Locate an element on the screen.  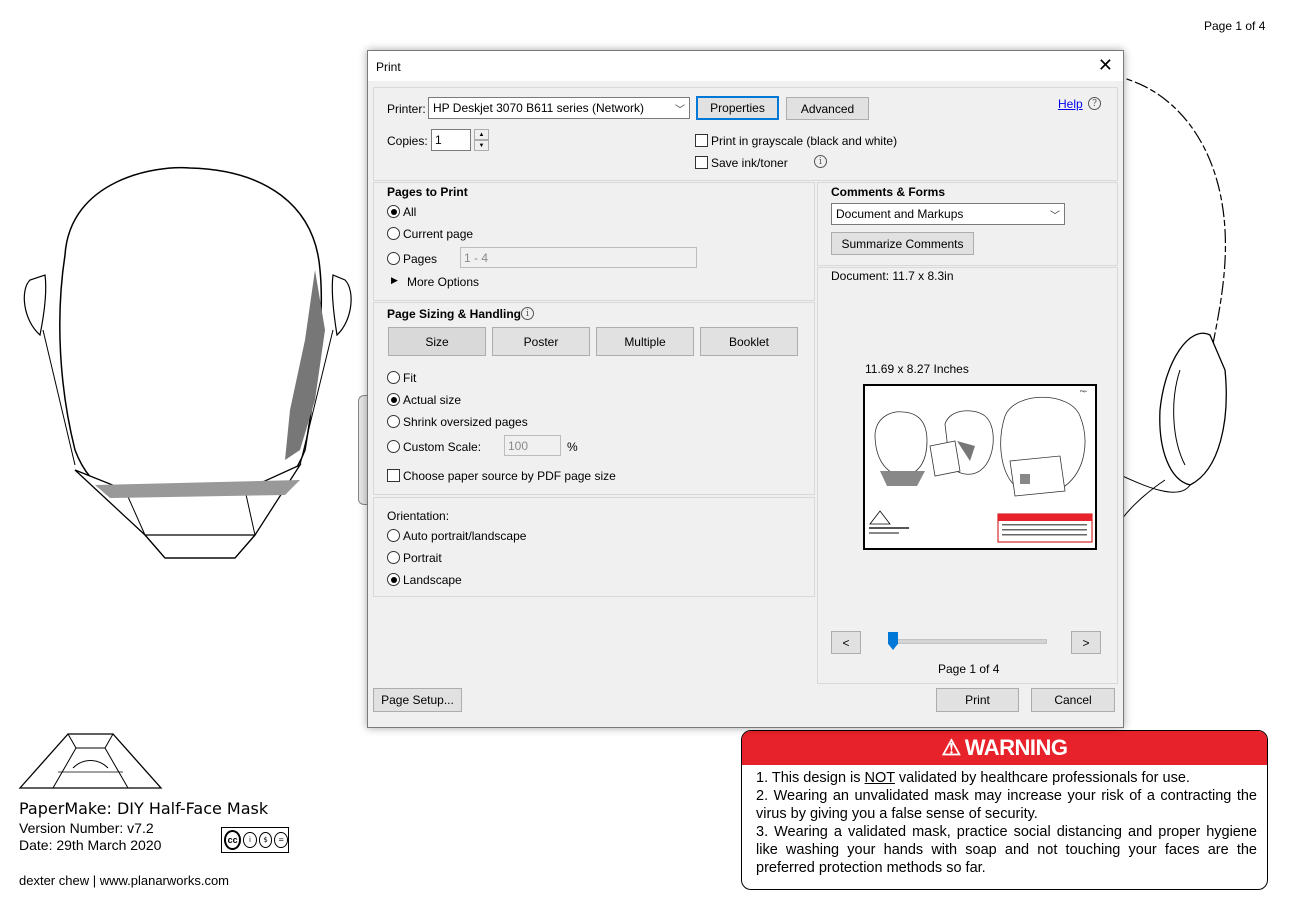
cancel-button: Cancel is located at coordinates (1073, 700).